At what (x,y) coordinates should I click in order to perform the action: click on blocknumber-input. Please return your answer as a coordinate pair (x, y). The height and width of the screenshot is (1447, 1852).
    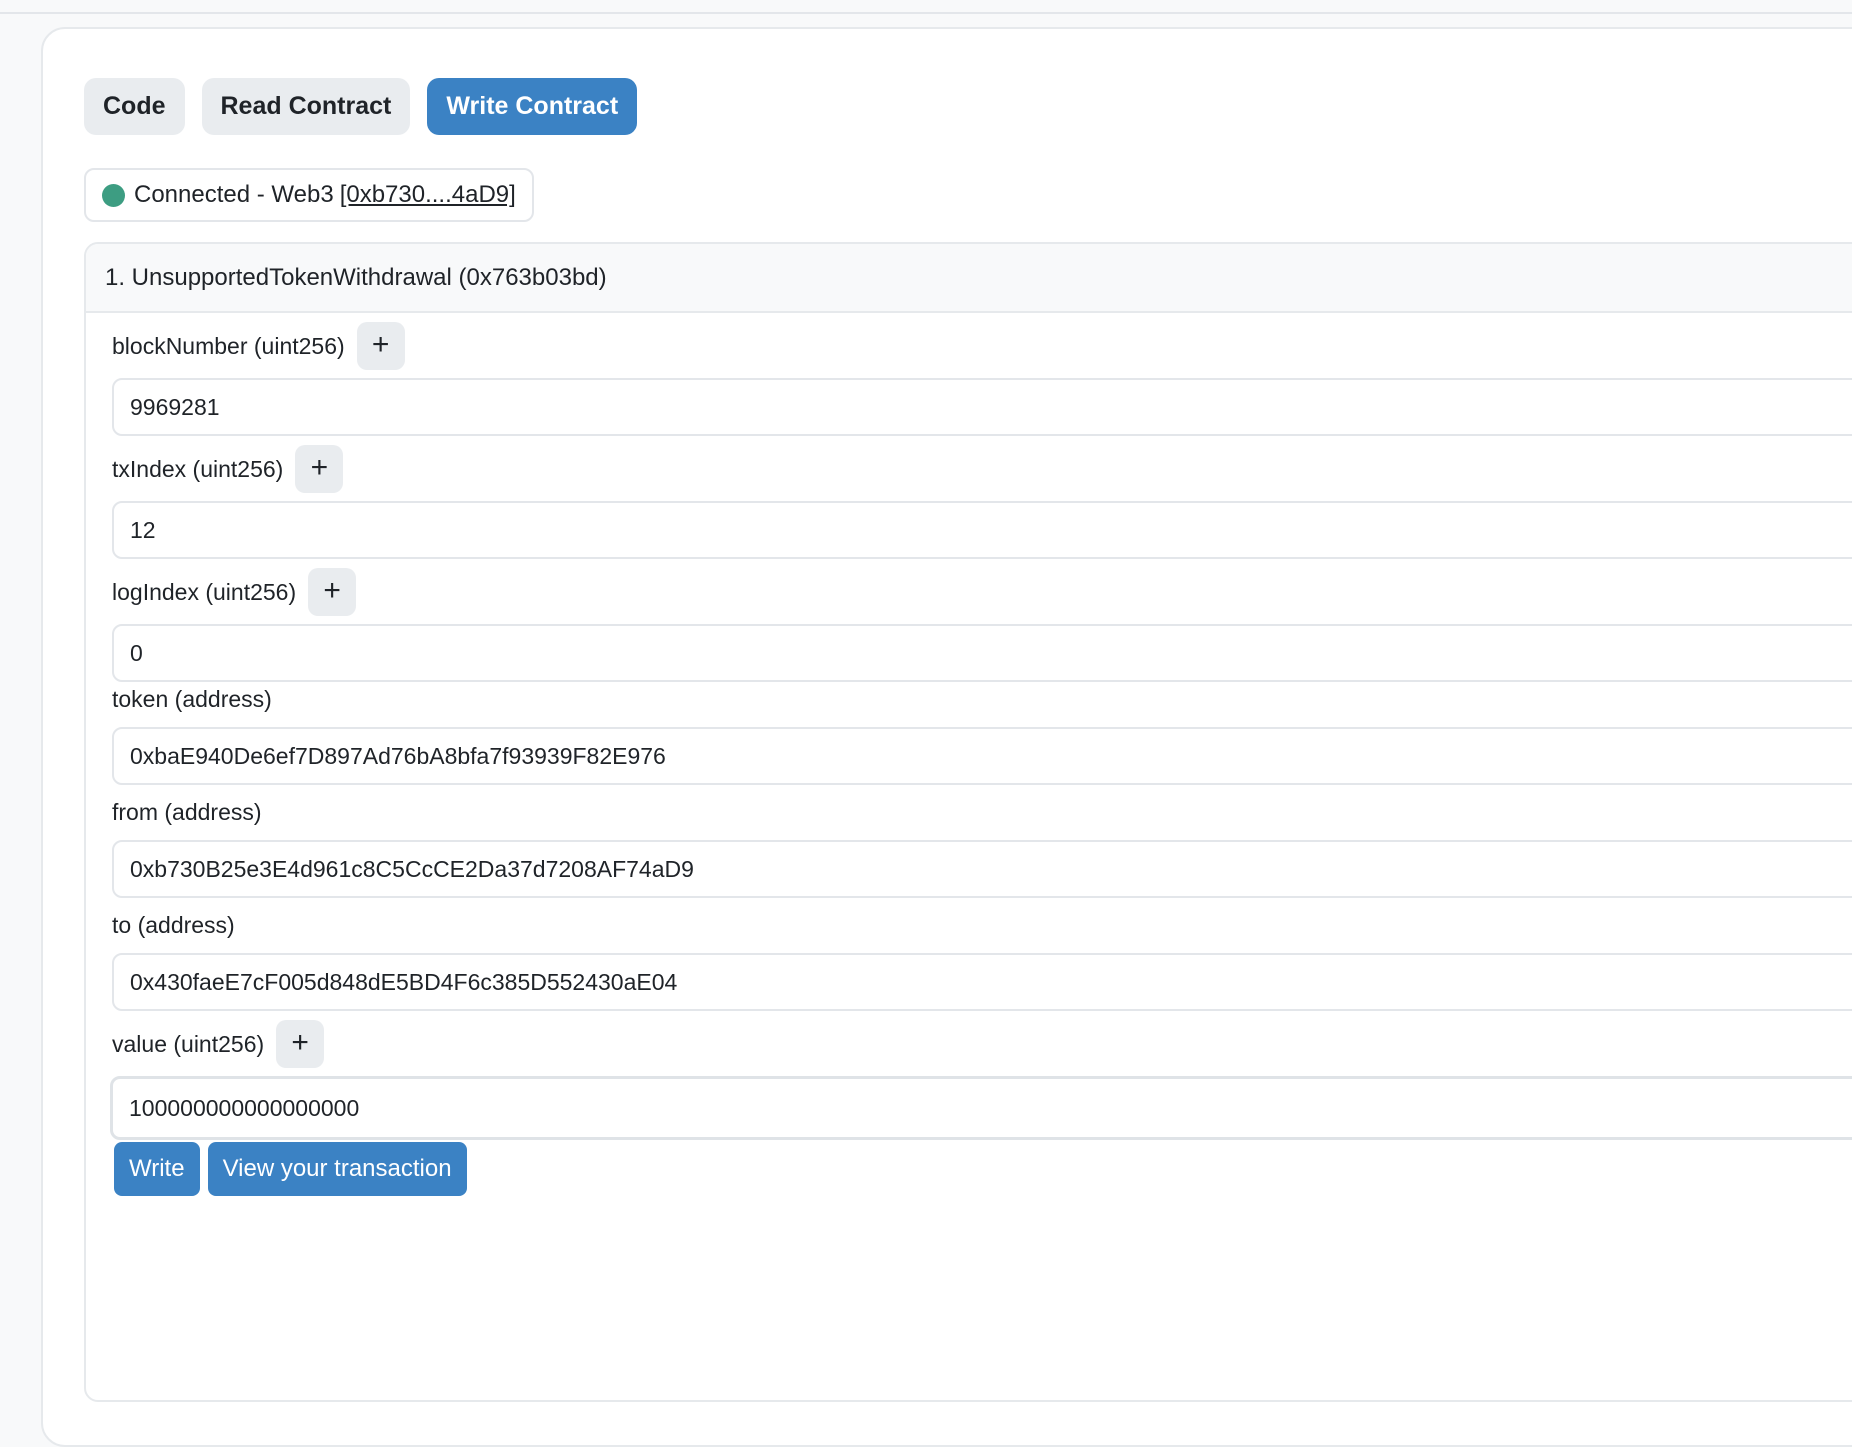
    Looking at the image, I should click on (982, 407).